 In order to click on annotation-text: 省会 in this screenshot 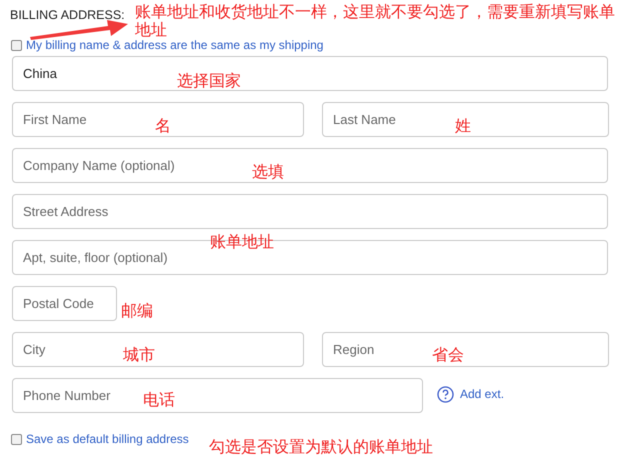, I will do `click(448, 355)`.